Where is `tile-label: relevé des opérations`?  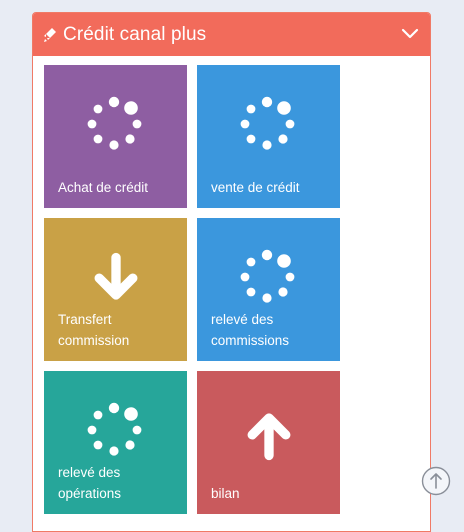
tile-label: relevé des opérations is located at coordinates (90, 483).